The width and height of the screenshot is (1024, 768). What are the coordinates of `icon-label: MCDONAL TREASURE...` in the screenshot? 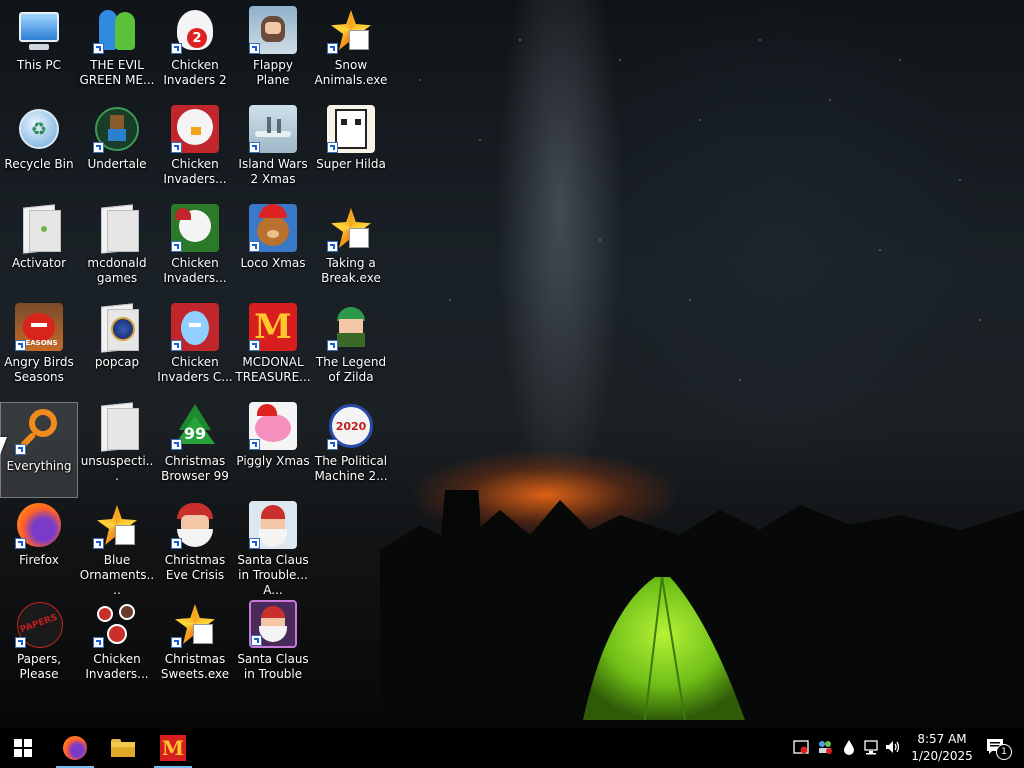 It's located at (273, 369).